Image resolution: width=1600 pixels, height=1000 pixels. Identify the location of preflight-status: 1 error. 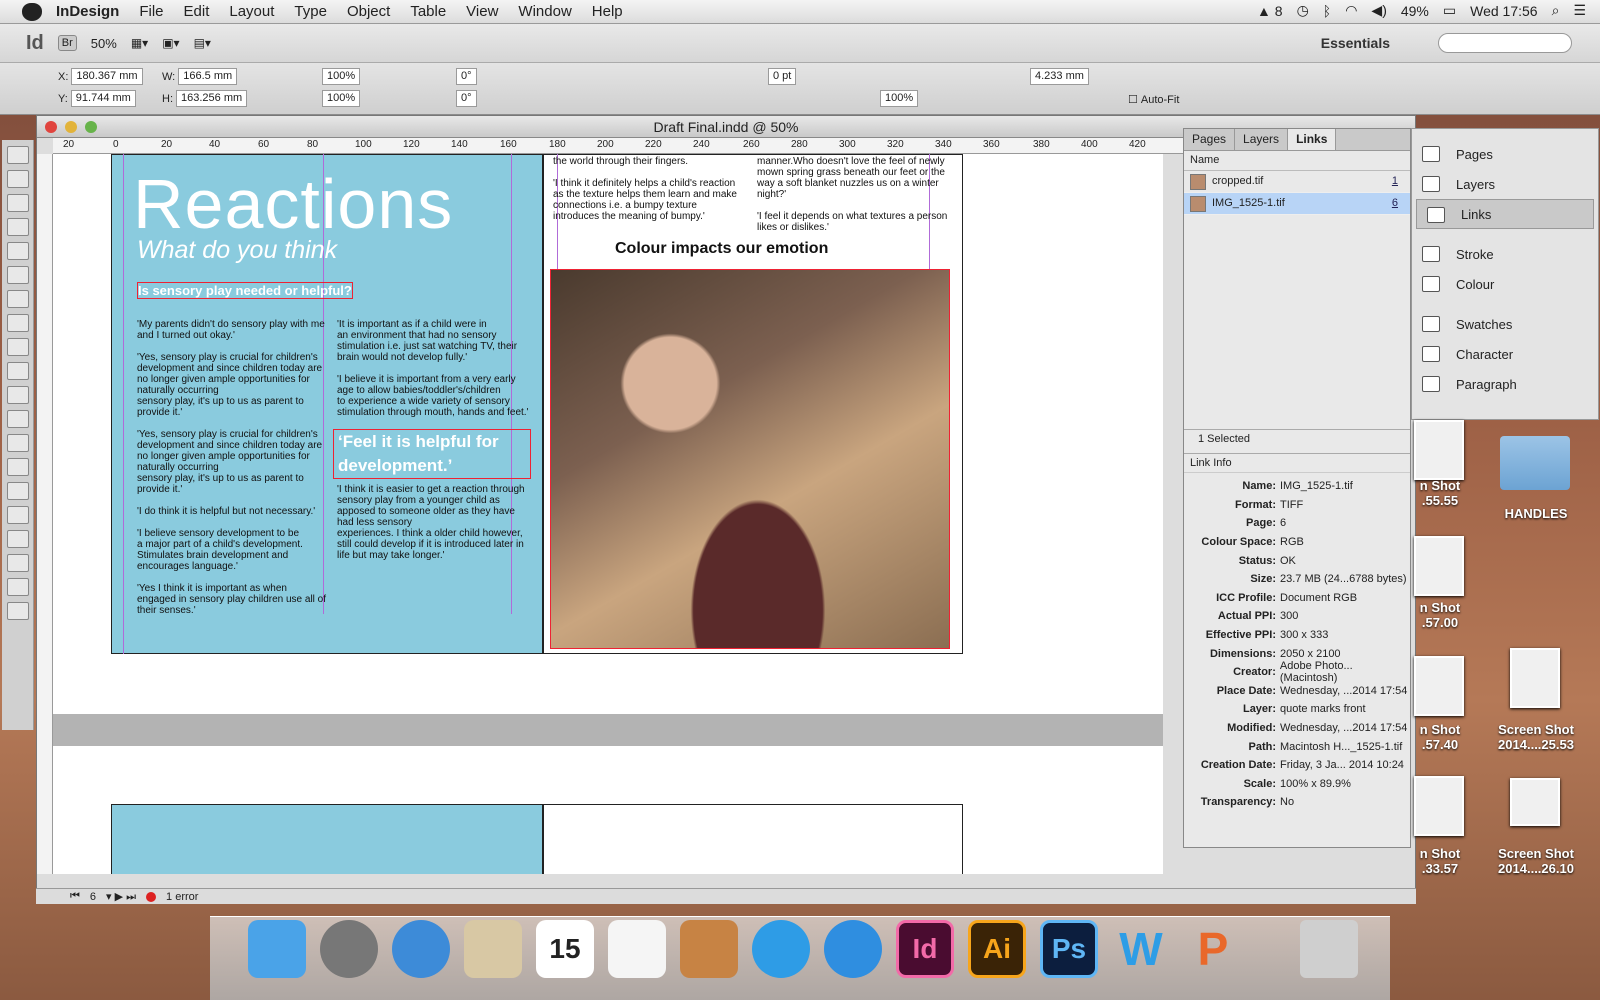
(182, 897).